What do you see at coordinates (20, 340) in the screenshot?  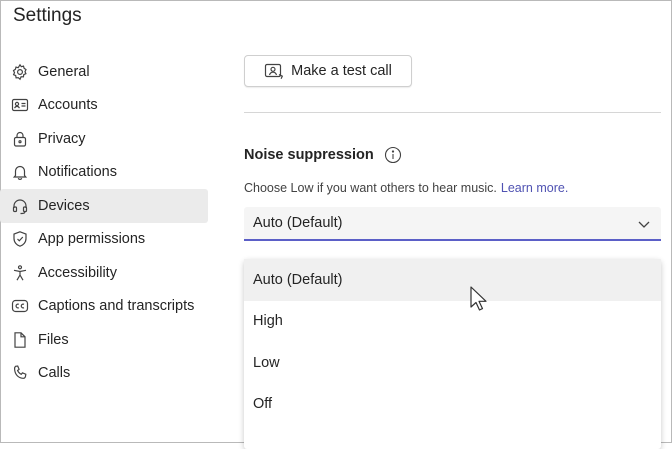 I see `file-icon` at bounding box center [20, 340].